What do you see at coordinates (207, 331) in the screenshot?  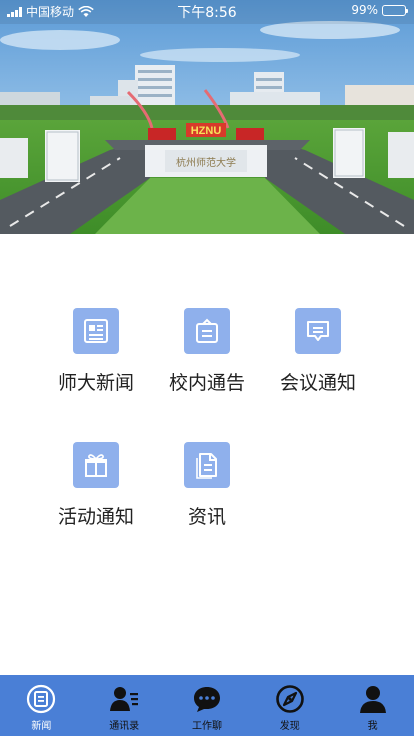 I see `notice-board-icon` at bounding box center [207, 331].